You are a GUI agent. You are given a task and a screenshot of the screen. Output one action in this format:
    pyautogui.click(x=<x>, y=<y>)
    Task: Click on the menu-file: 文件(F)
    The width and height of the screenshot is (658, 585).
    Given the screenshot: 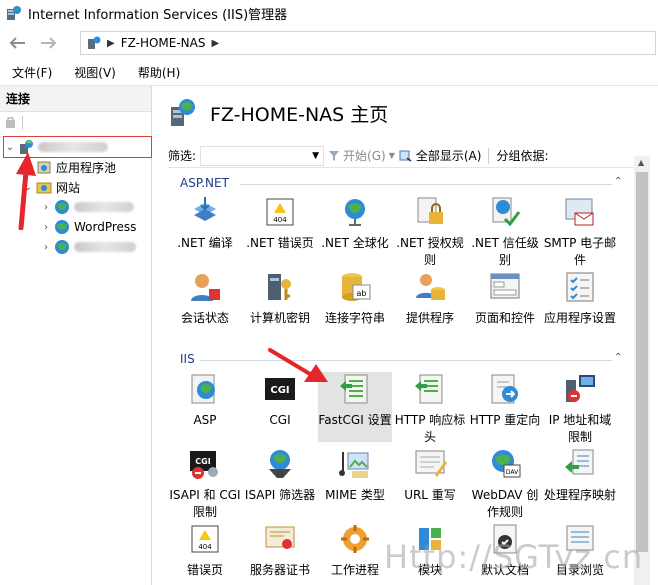 What is the action you would take?
    pyautogui.click(x=31, y=72)
    